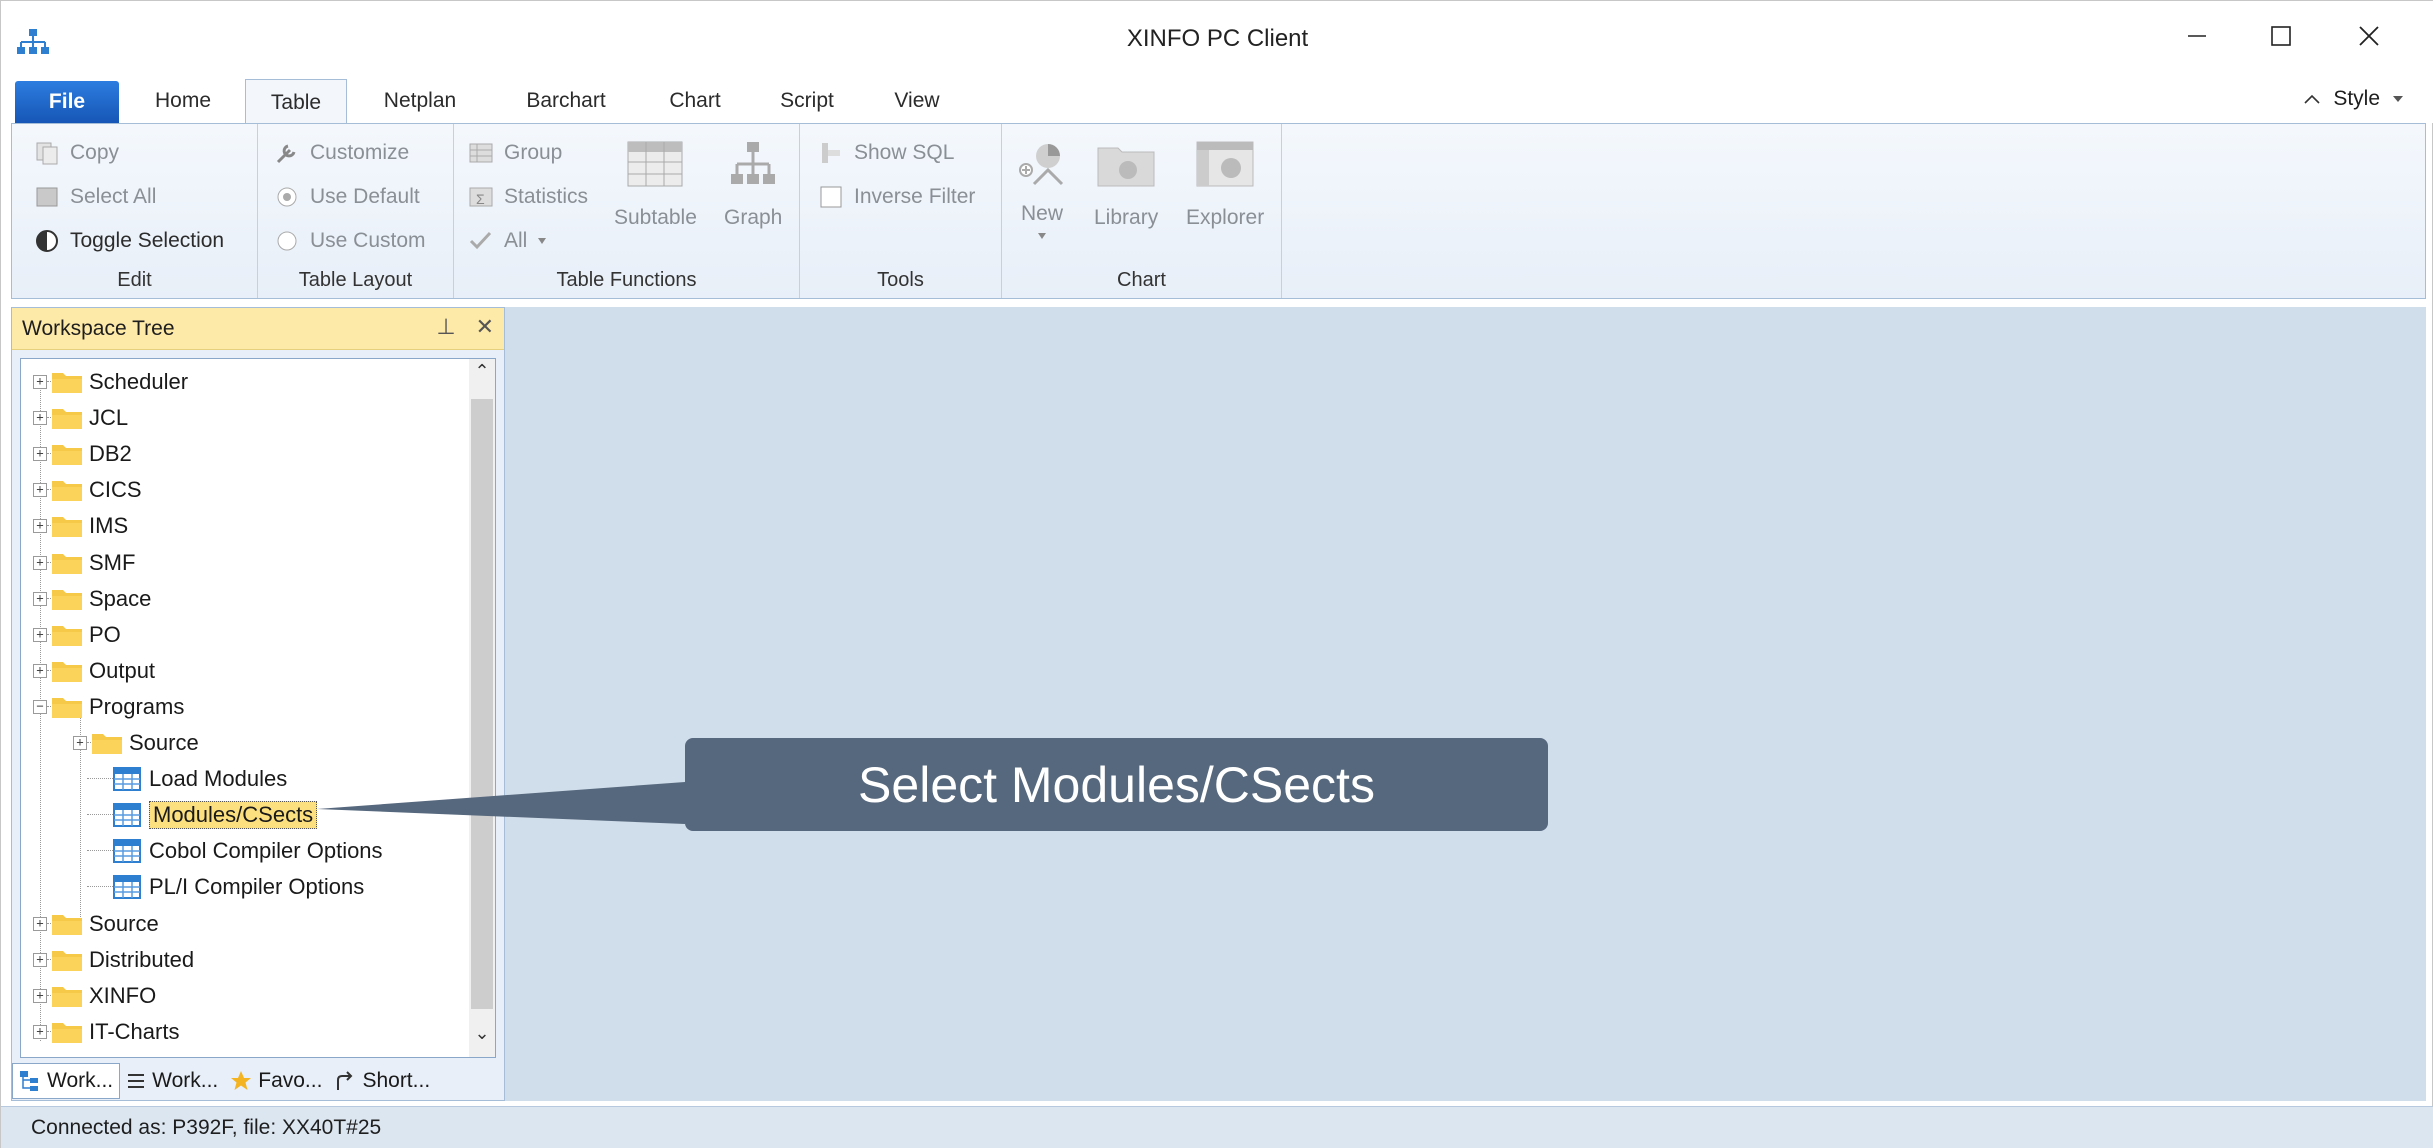 This screenshot has width=2433, height=1148. Describe the element at coordinates (482, 704) in the screenshot. I see `scroll-thumb` at that location.